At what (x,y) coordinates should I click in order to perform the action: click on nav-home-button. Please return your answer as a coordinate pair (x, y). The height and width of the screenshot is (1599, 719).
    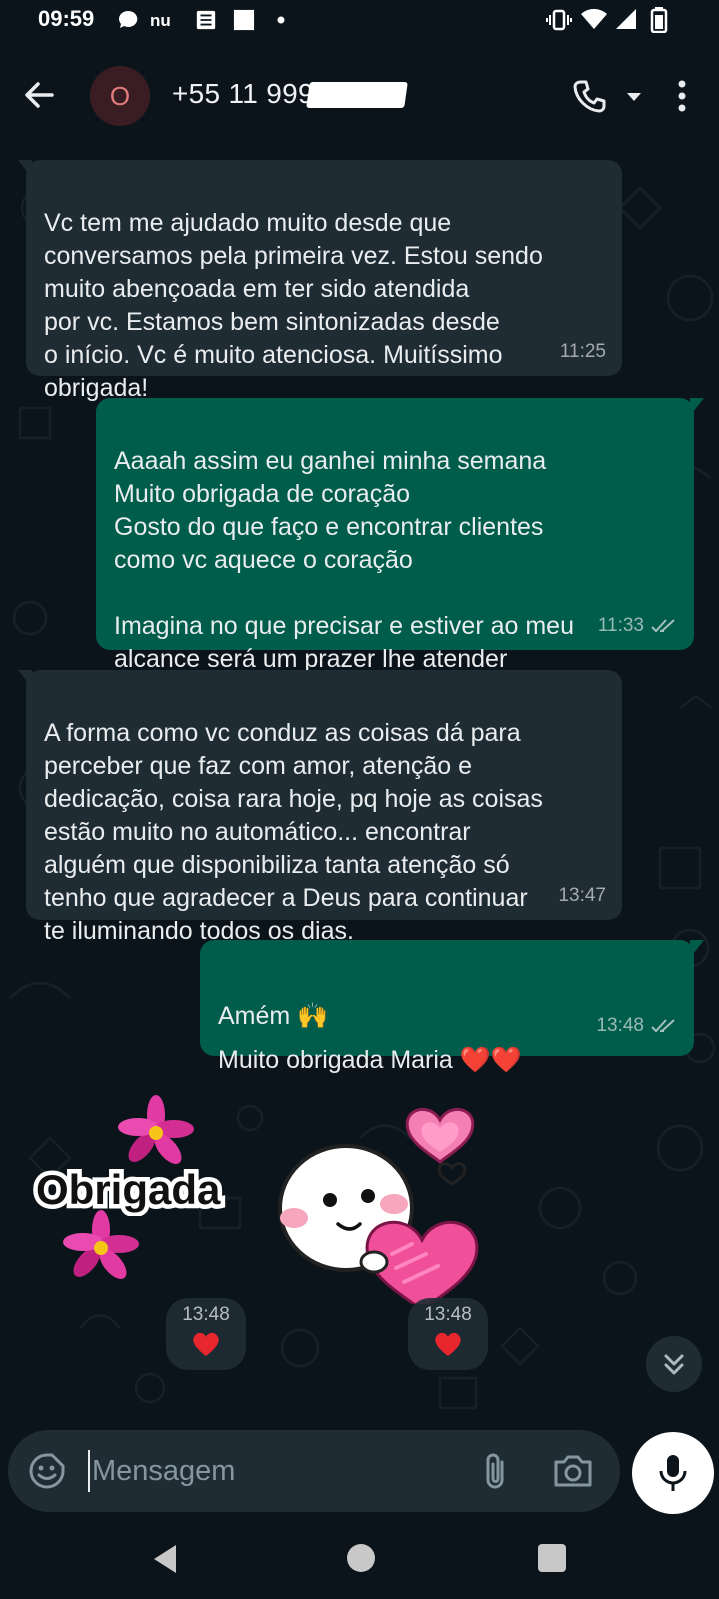
    Looking at the image, I should click on (361, 1558).